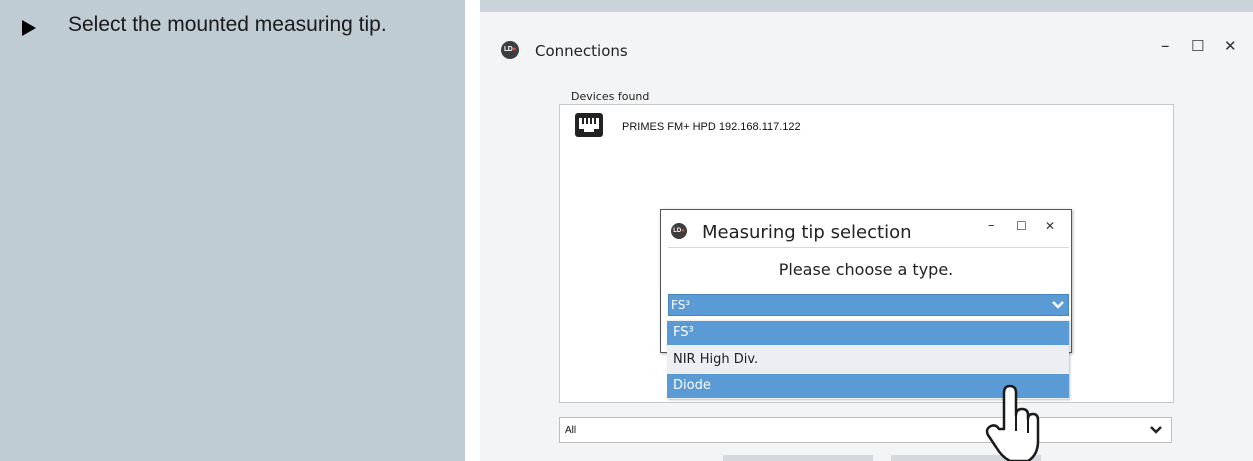  What do you see at coordinates (681, 305) in the screenshot?
I see `tip-type-value: FS³` at bounding box center [681, 305].